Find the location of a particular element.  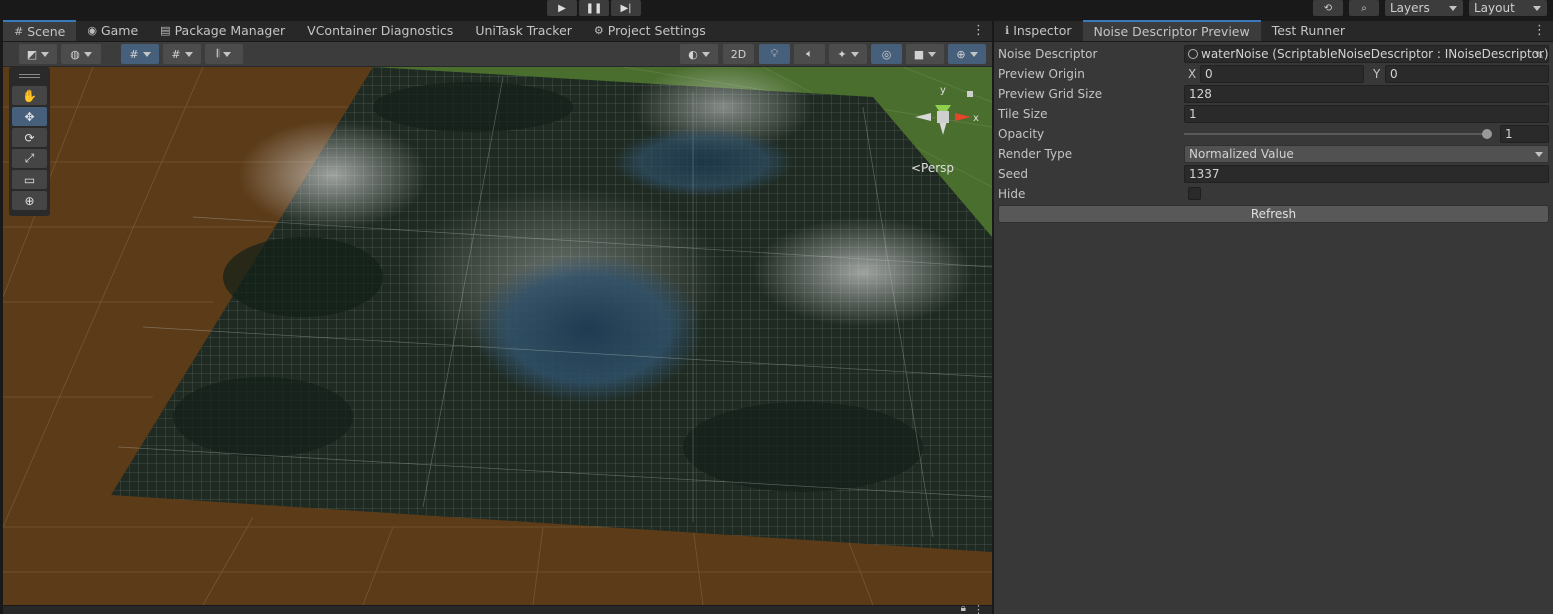

top-right-controls: ⟲ ⌕ Layers Layout is located at coordinates (1430, 8).